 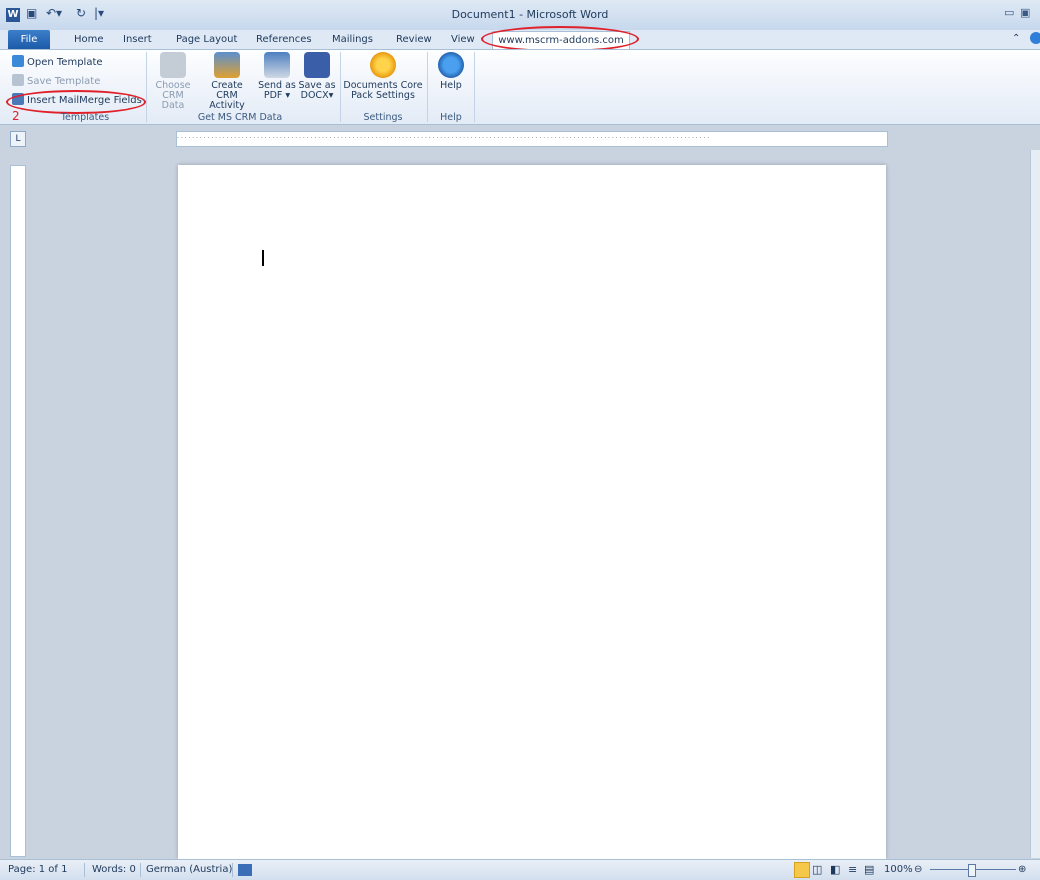 I want to click on print-layout-view-icon, so click(x=802, y=870).